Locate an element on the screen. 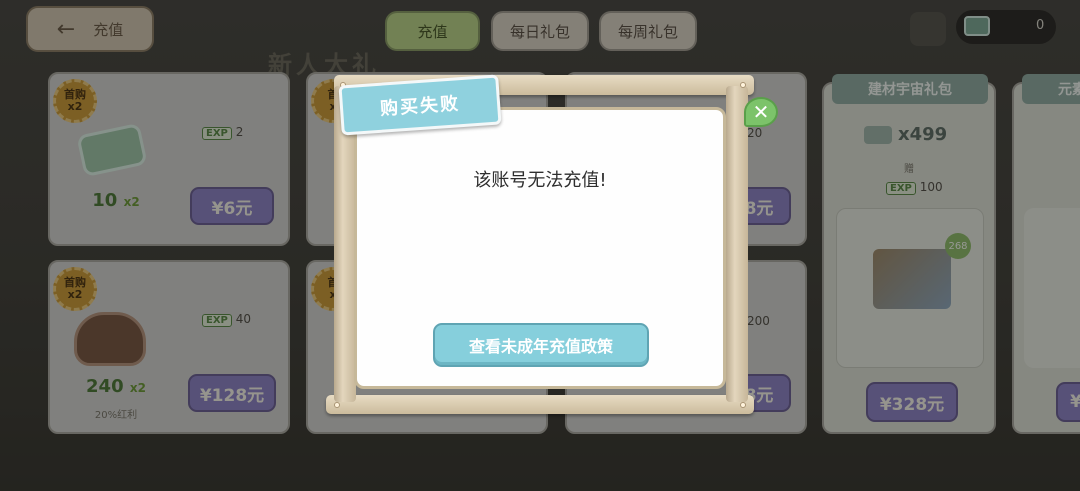 Image resolution: width=1080 pixels, height=491 pixels. frame-right is located at coordinates (737, 244).